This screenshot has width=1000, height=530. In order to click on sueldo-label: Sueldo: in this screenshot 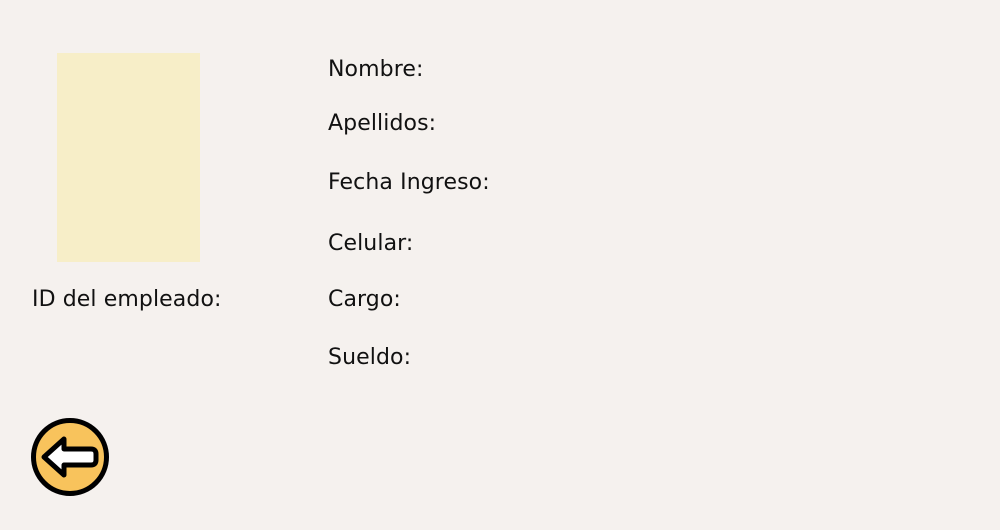, I will do `click(370, 357)`.